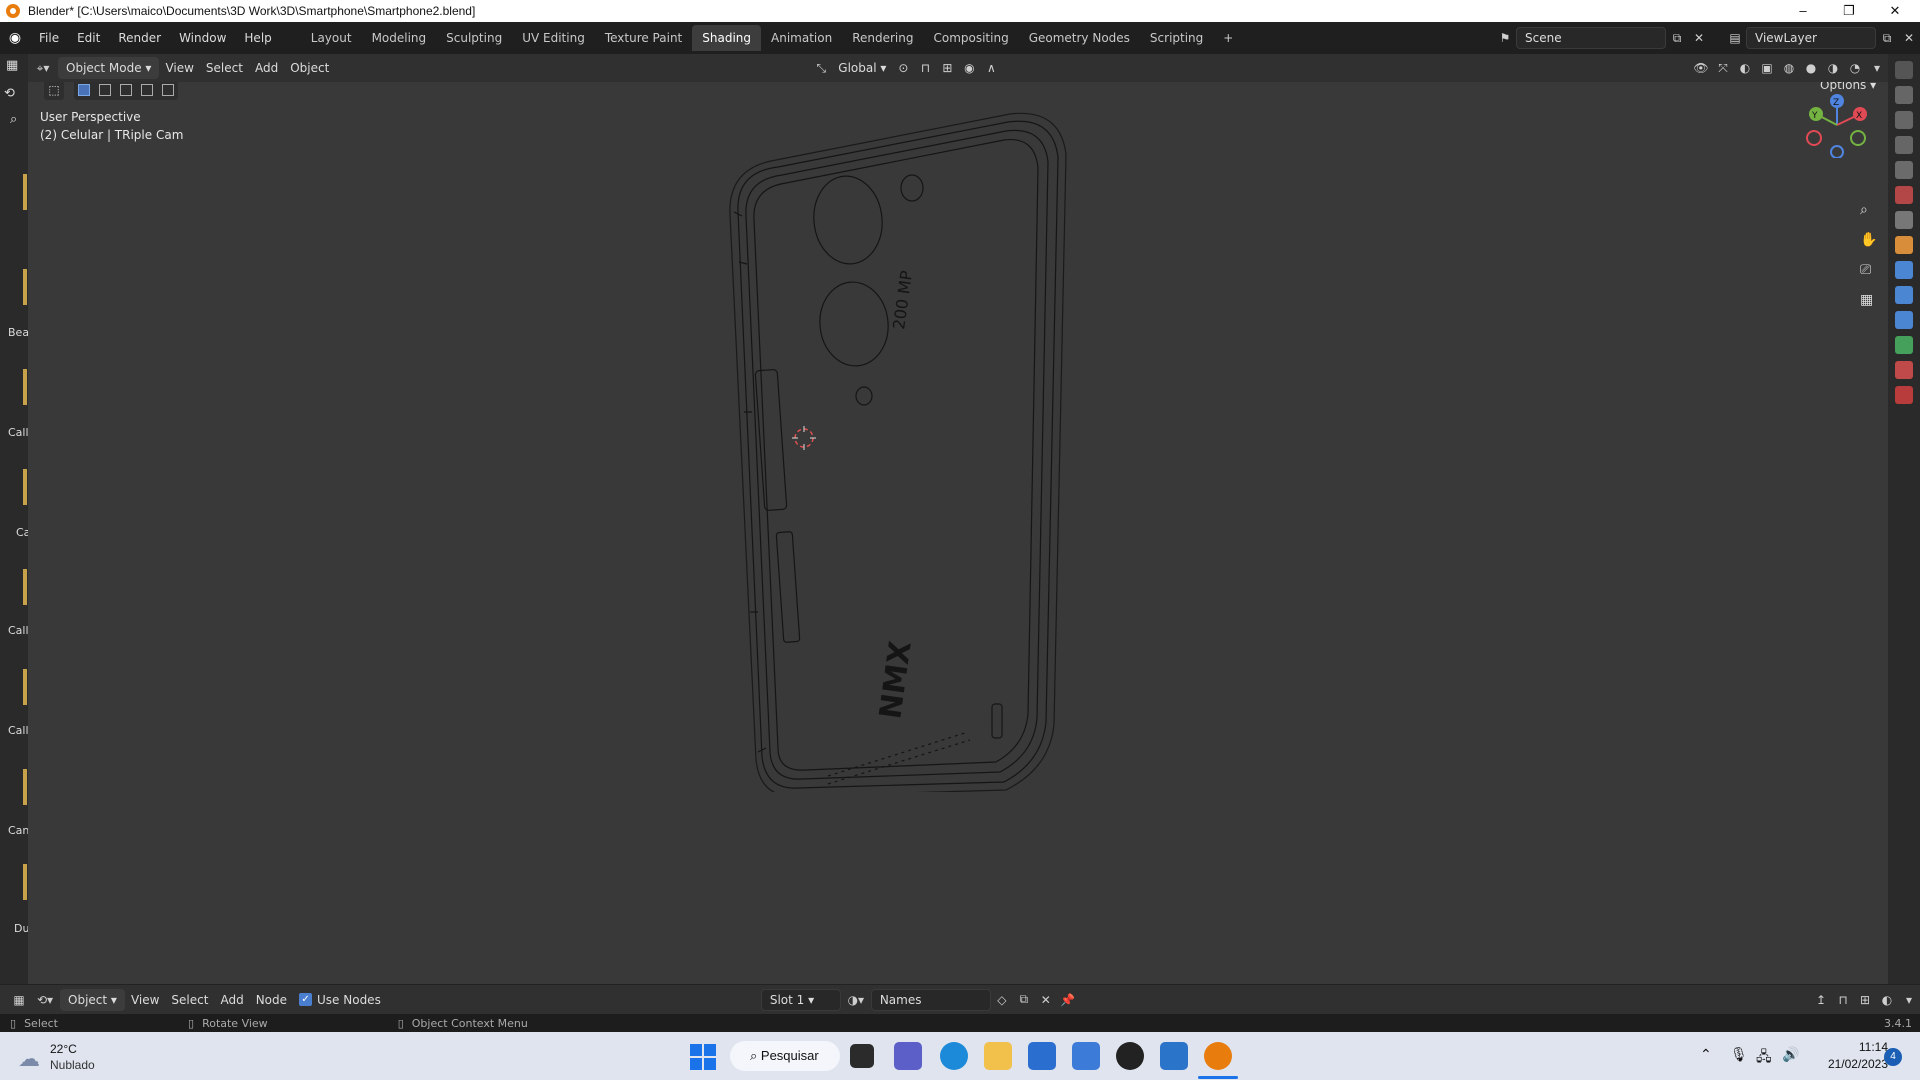  Describe the element at coordinates (1505, 38) in the screenshot. I see `scene-icon: ⚑` at that location.